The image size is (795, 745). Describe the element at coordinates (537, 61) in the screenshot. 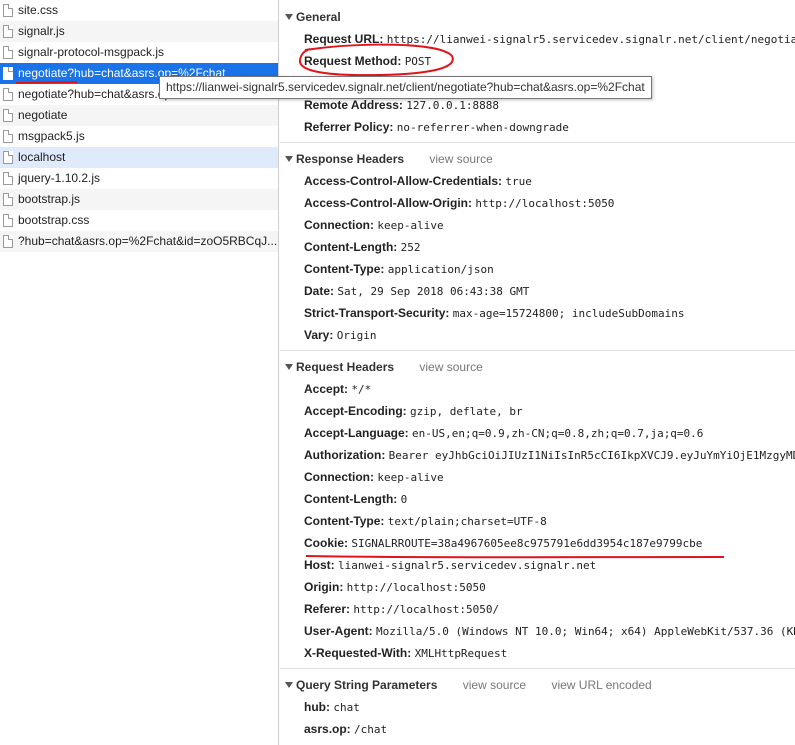

I see `general-field-row: Request Method: POST` at that location.